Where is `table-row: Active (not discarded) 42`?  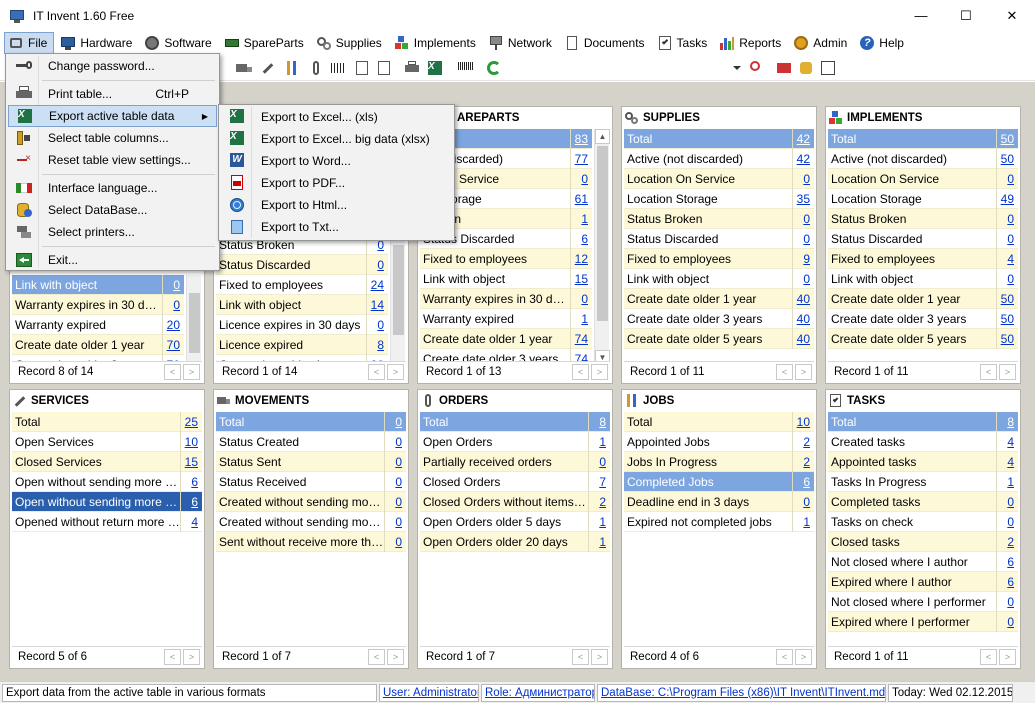
table-row: Active (not discarded) 42 is located at coordinates (719, 158).